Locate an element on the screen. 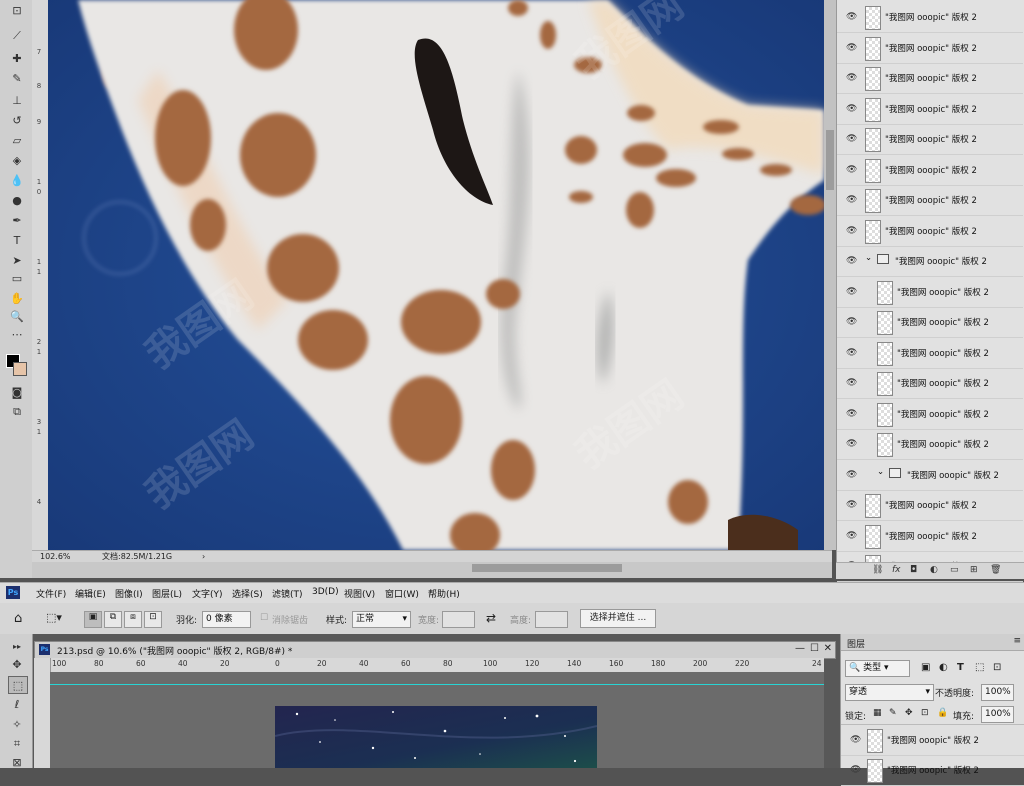 This screenshot has width=1024, height=786. blend-mode-select: 穿透 ▾ is located at coordinates (889, 692).